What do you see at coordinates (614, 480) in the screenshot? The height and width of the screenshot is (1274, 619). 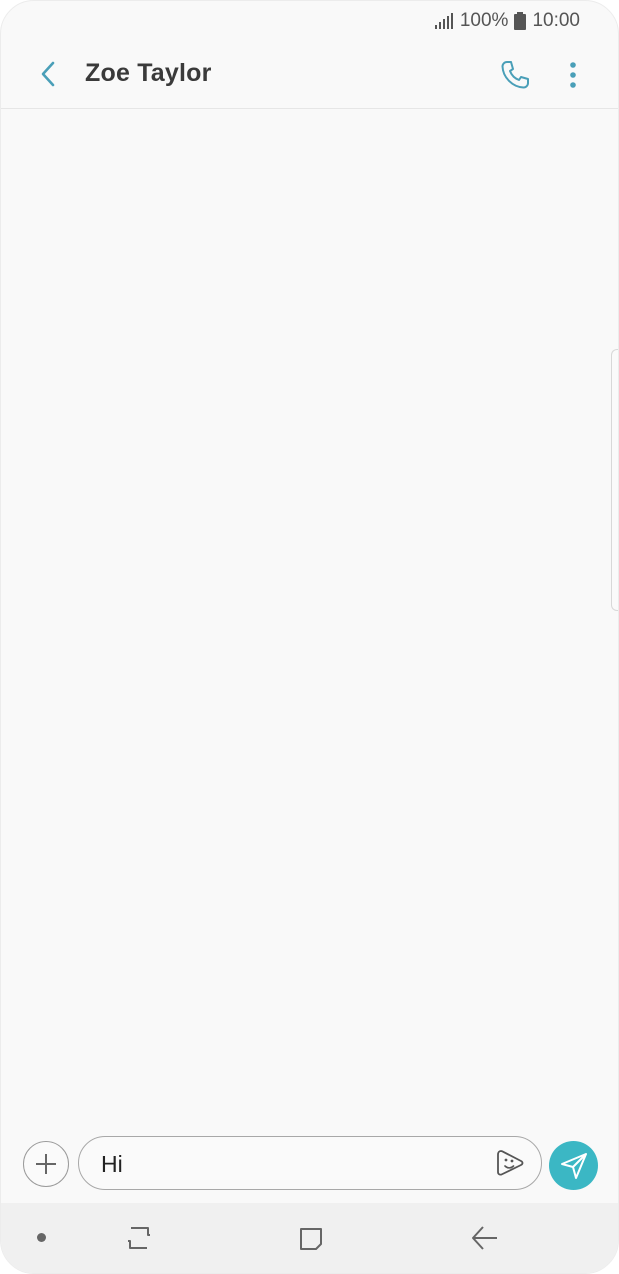 I see `edge-panel-handle` at bounding box center [614, 480].